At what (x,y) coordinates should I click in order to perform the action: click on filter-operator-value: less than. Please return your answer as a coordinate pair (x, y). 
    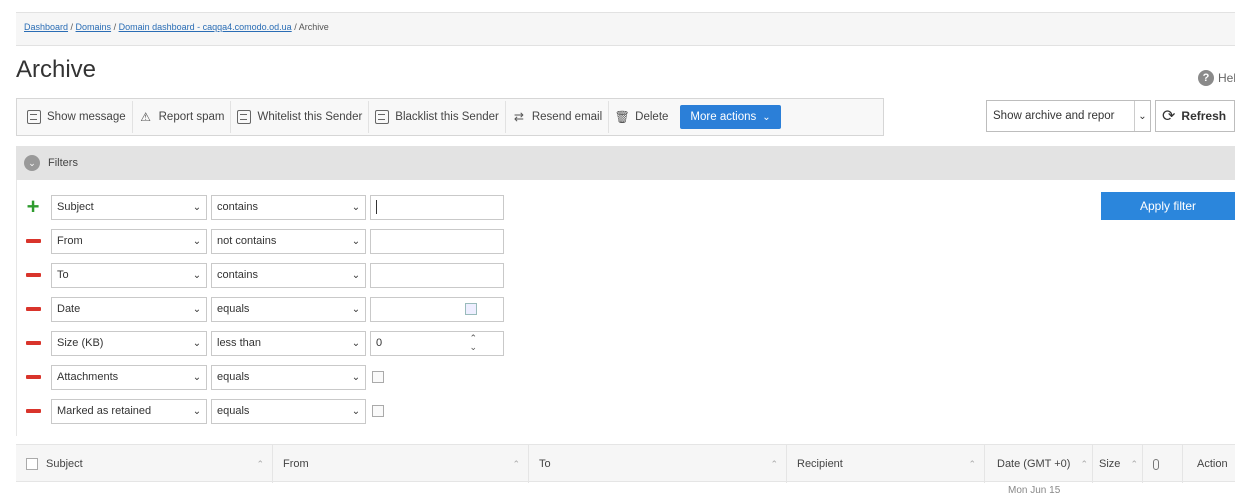
    Looking at the image, I should click on (239, 343).